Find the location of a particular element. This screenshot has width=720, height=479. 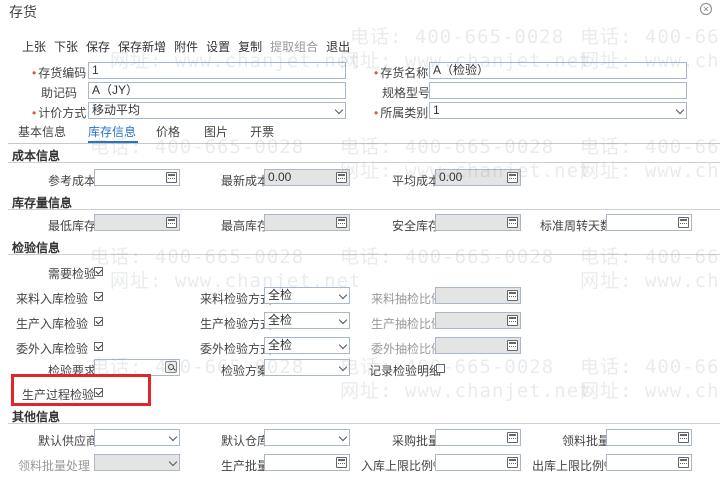

incoming-inspection-label: 来料入库检验 is located at coordinates (52, 299).